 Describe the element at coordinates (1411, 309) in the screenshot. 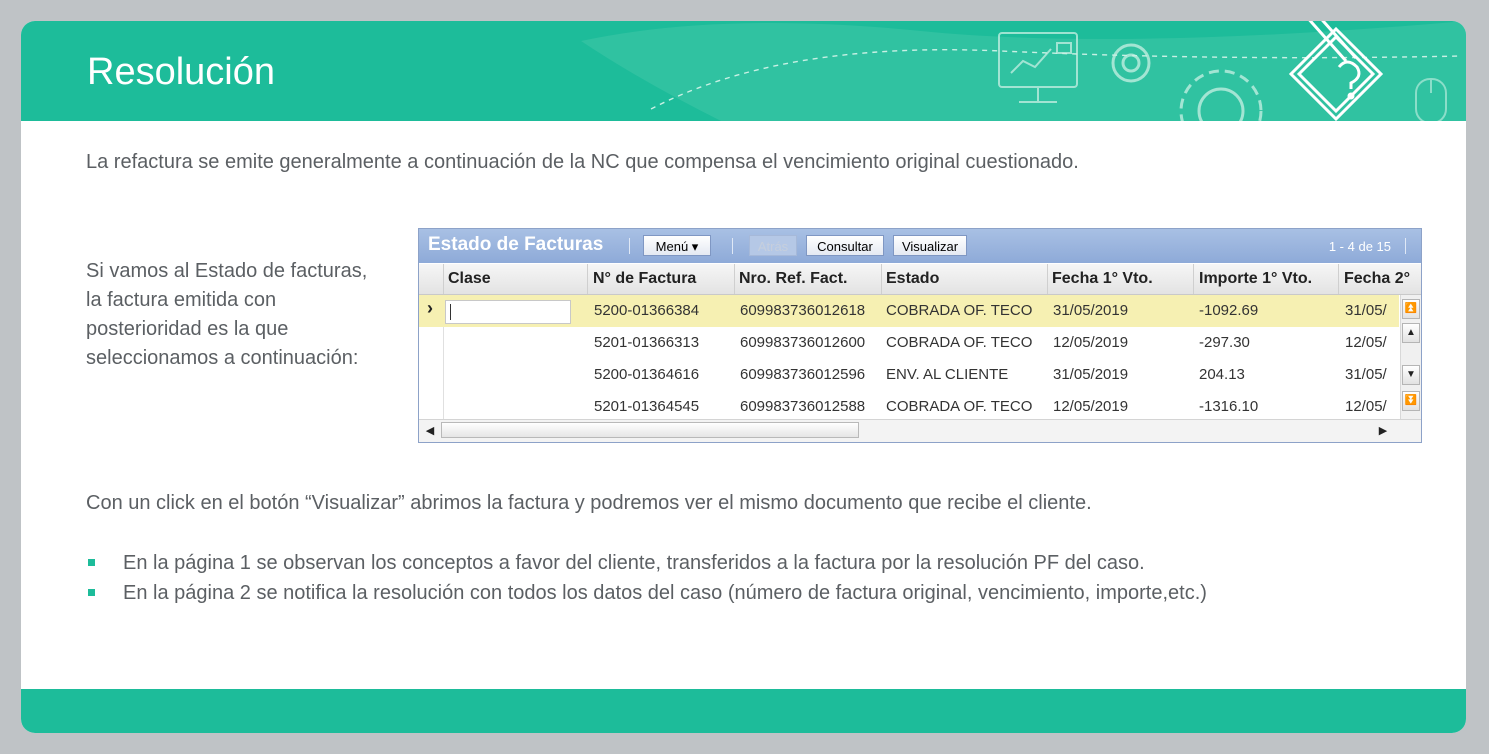

I see `scroll-top-icon: ⏫` at that location.